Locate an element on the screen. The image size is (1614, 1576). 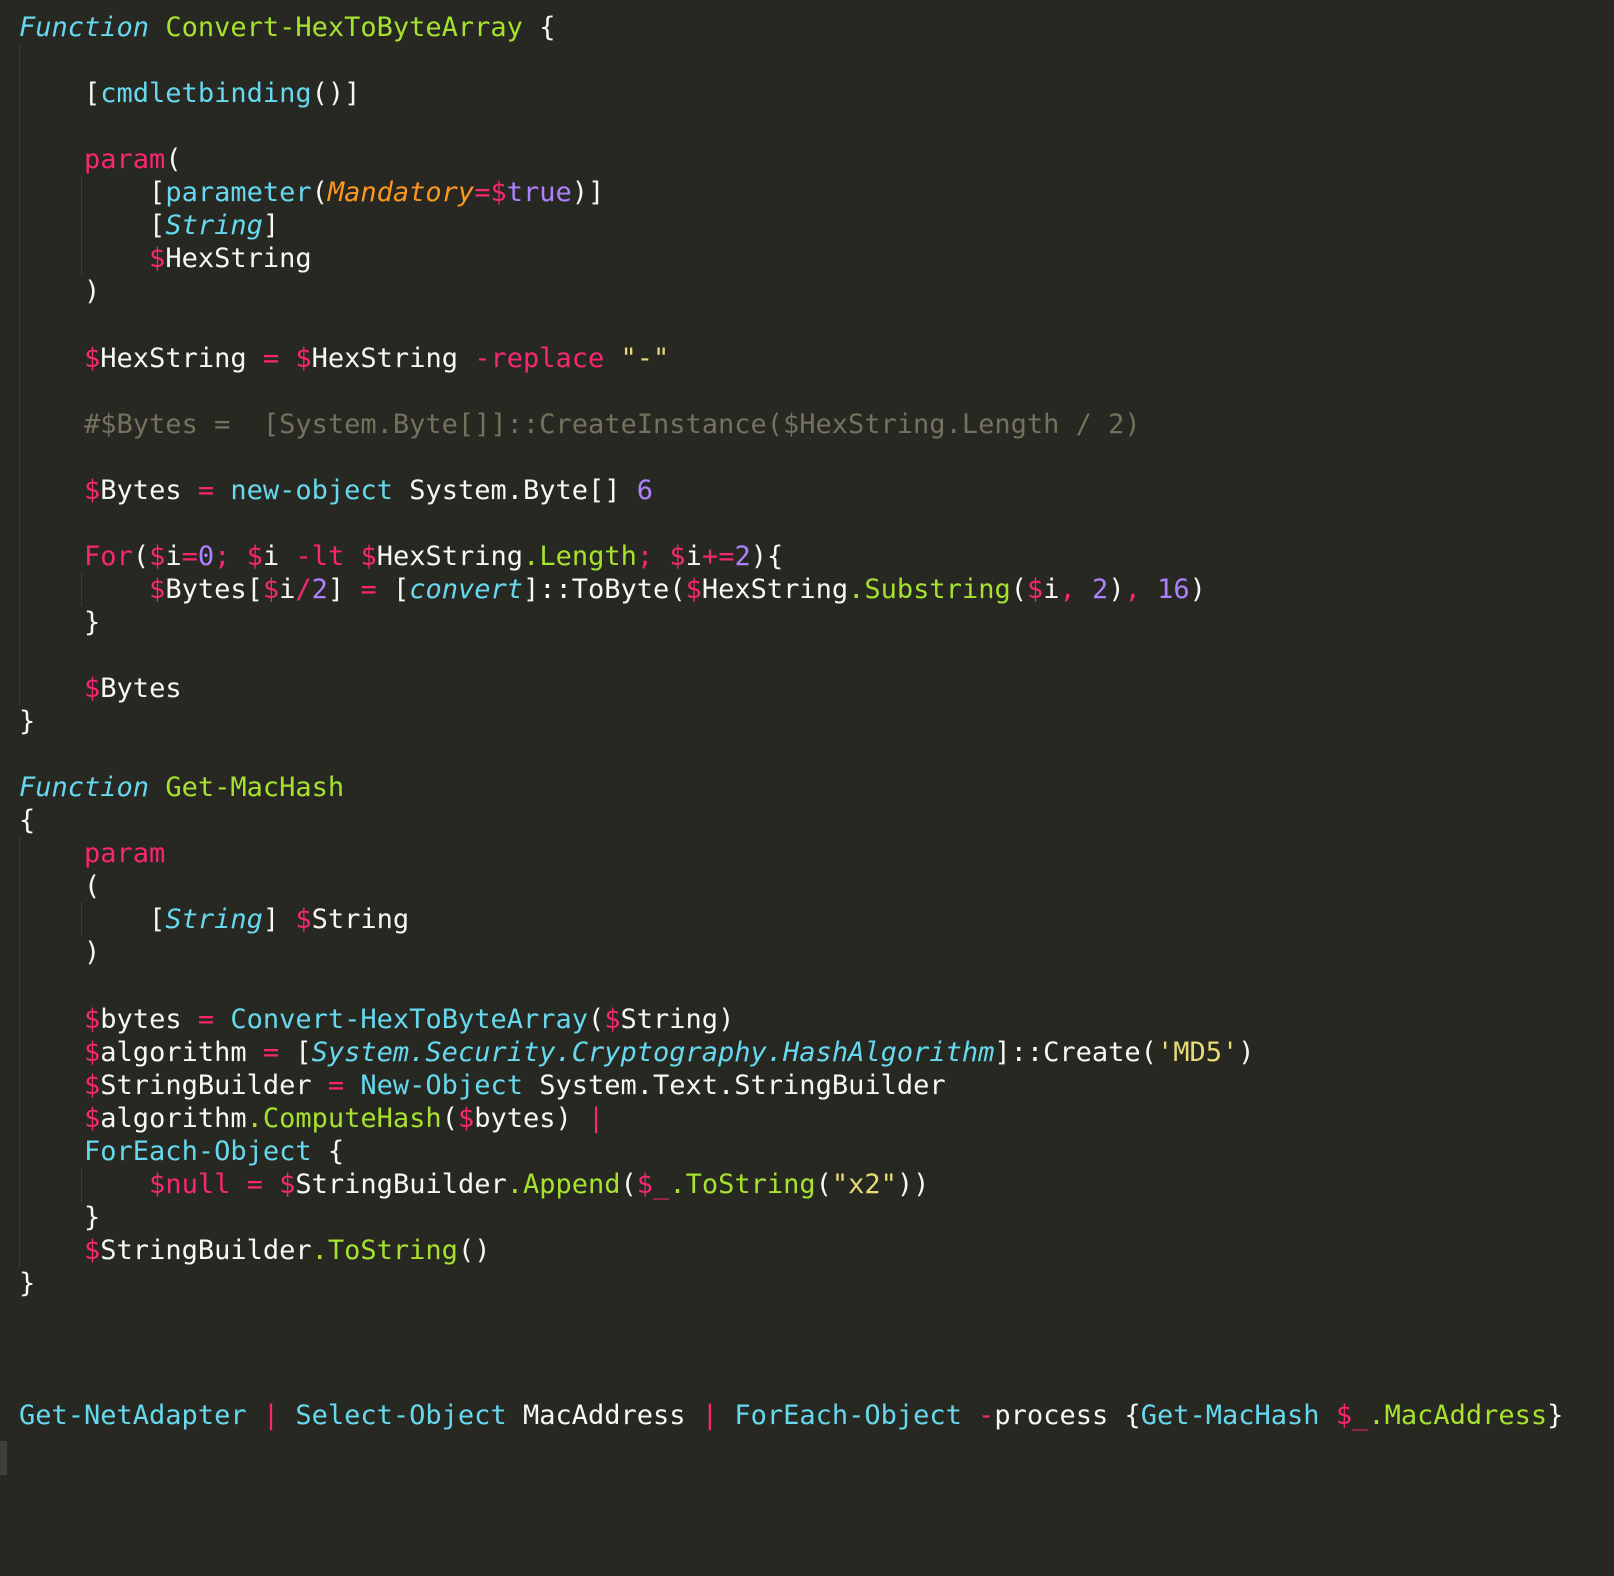
code-line: [cmdletbinding()] is located at coordinates (189, 94).